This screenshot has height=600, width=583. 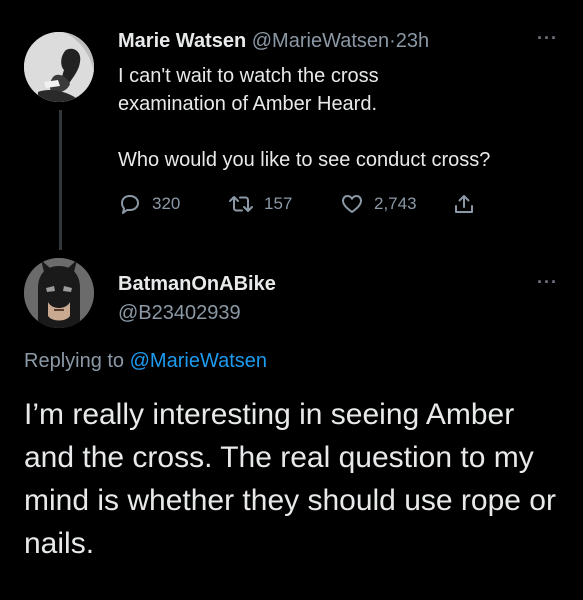 What do you see at coordinates (166, 203) in the screenshot?
I see `reply-count: 320` at bounding box center [166, 203].